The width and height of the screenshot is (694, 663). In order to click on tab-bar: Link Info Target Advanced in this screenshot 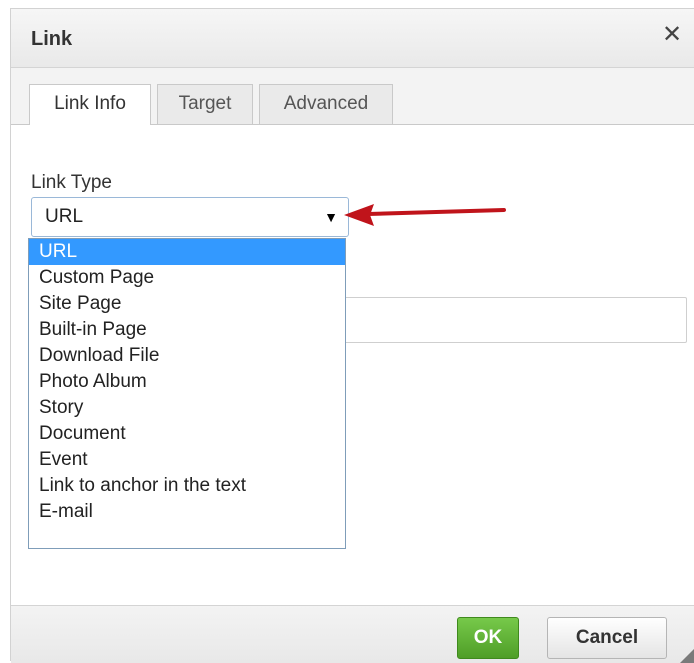, I will do `click(352, 96)`.